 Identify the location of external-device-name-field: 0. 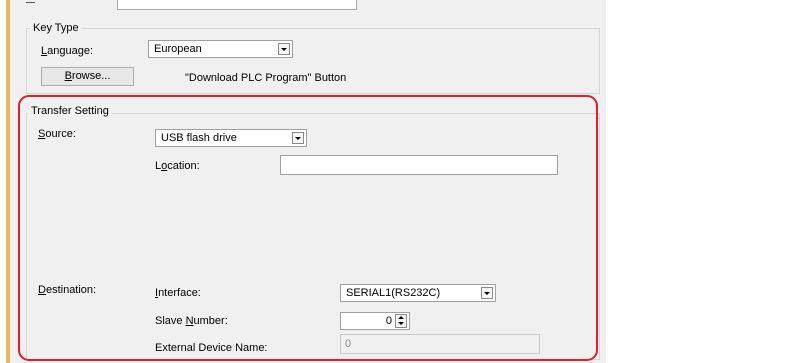
(440, 344).